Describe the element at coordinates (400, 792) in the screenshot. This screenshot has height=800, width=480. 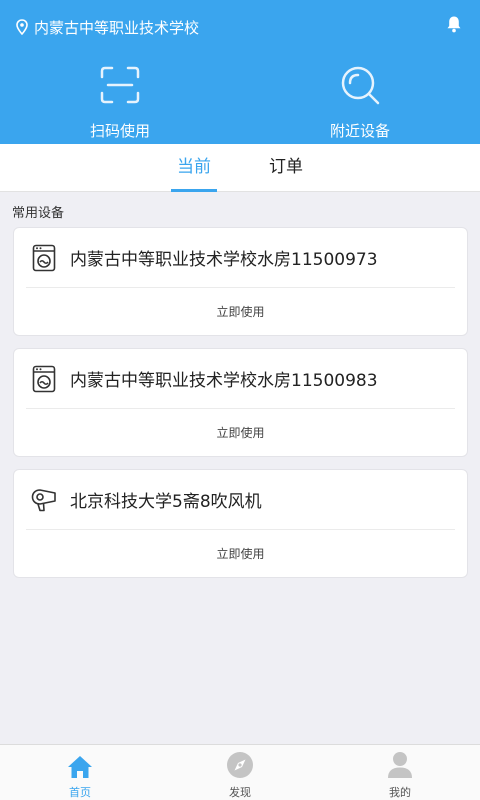
I see `nav-mine-label: 我的` at that location.